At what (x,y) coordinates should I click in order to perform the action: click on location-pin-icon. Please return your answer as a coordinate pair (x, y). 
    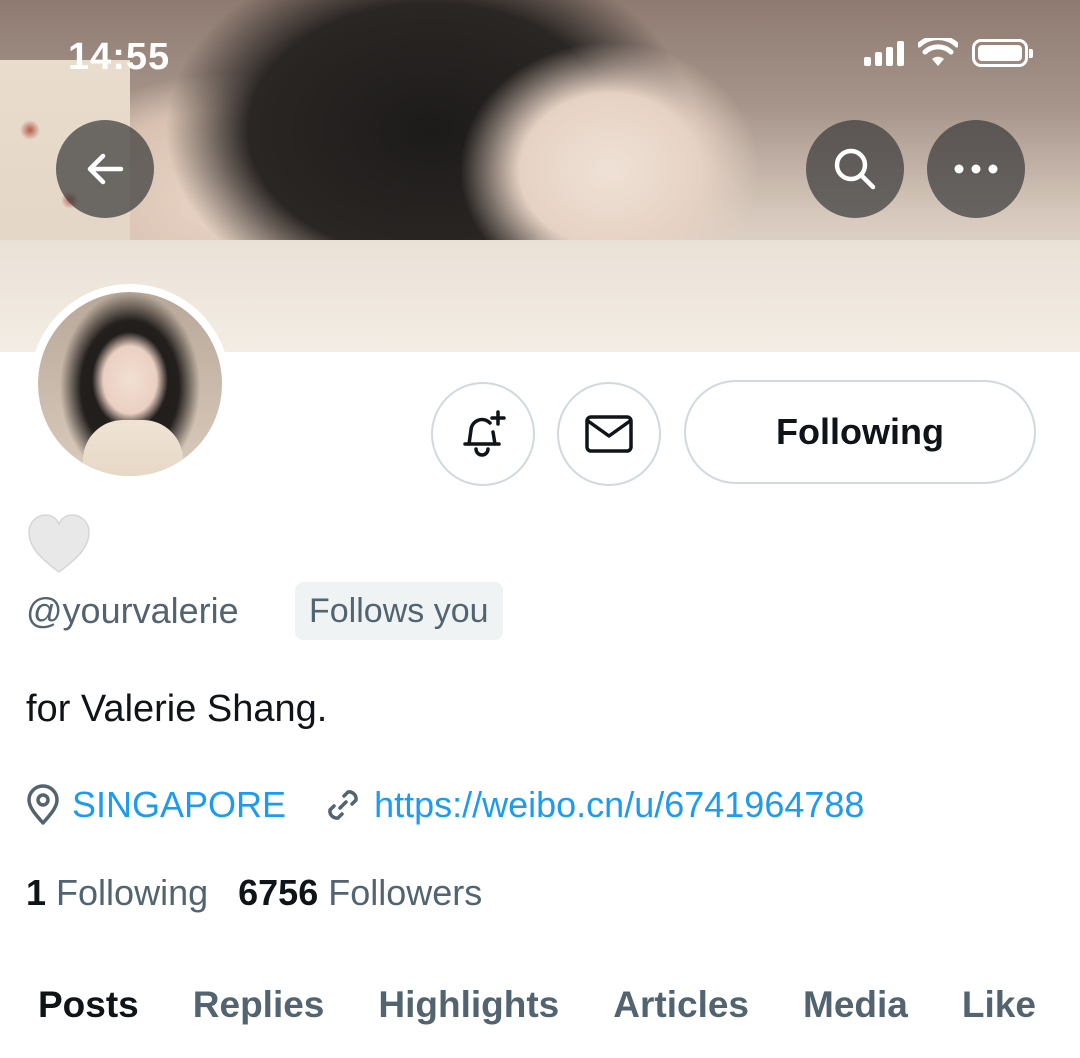
    Looking at the image, I should click on (43, 804).